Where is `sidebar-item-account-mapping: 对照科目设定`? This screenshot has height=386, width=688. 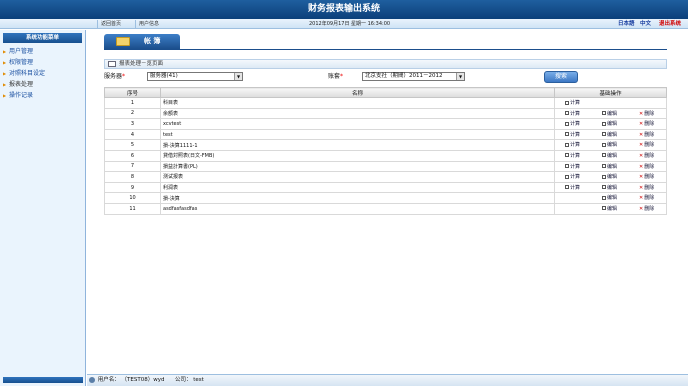
sidebar-item-account-mapping: 对照科目设定 is located at coordinates (42, 73).